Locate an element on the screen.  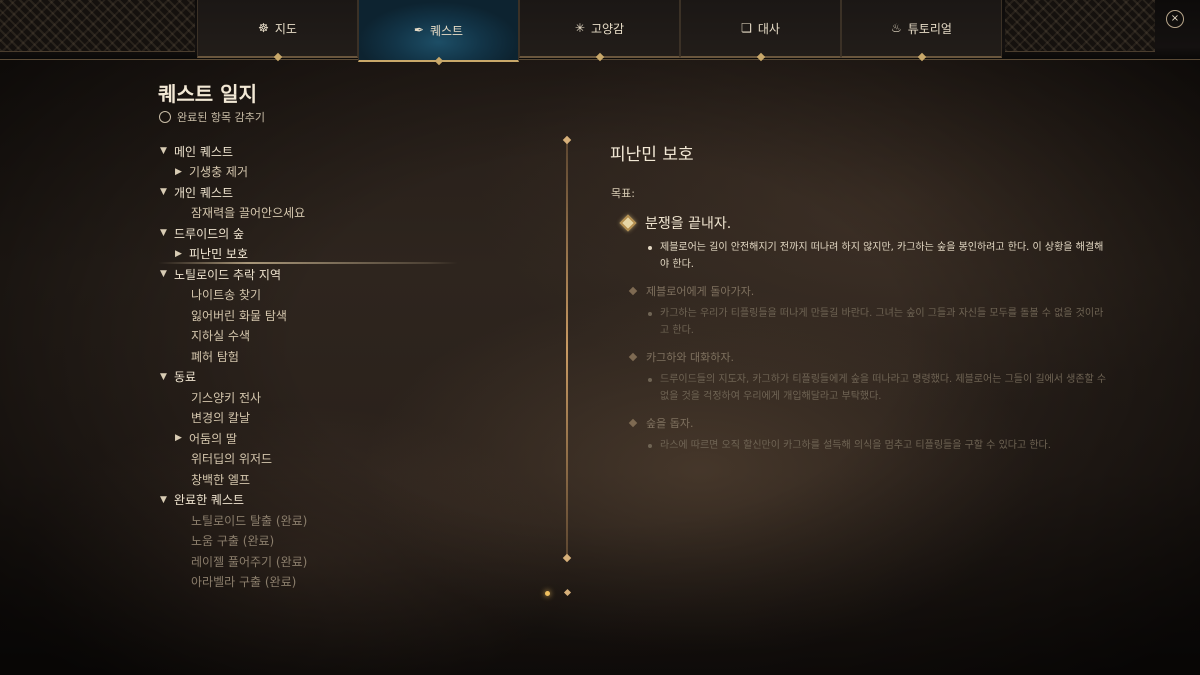
category-druid-grove: ▼ 드루이드의 숲 is located at coordinates (308, 233).